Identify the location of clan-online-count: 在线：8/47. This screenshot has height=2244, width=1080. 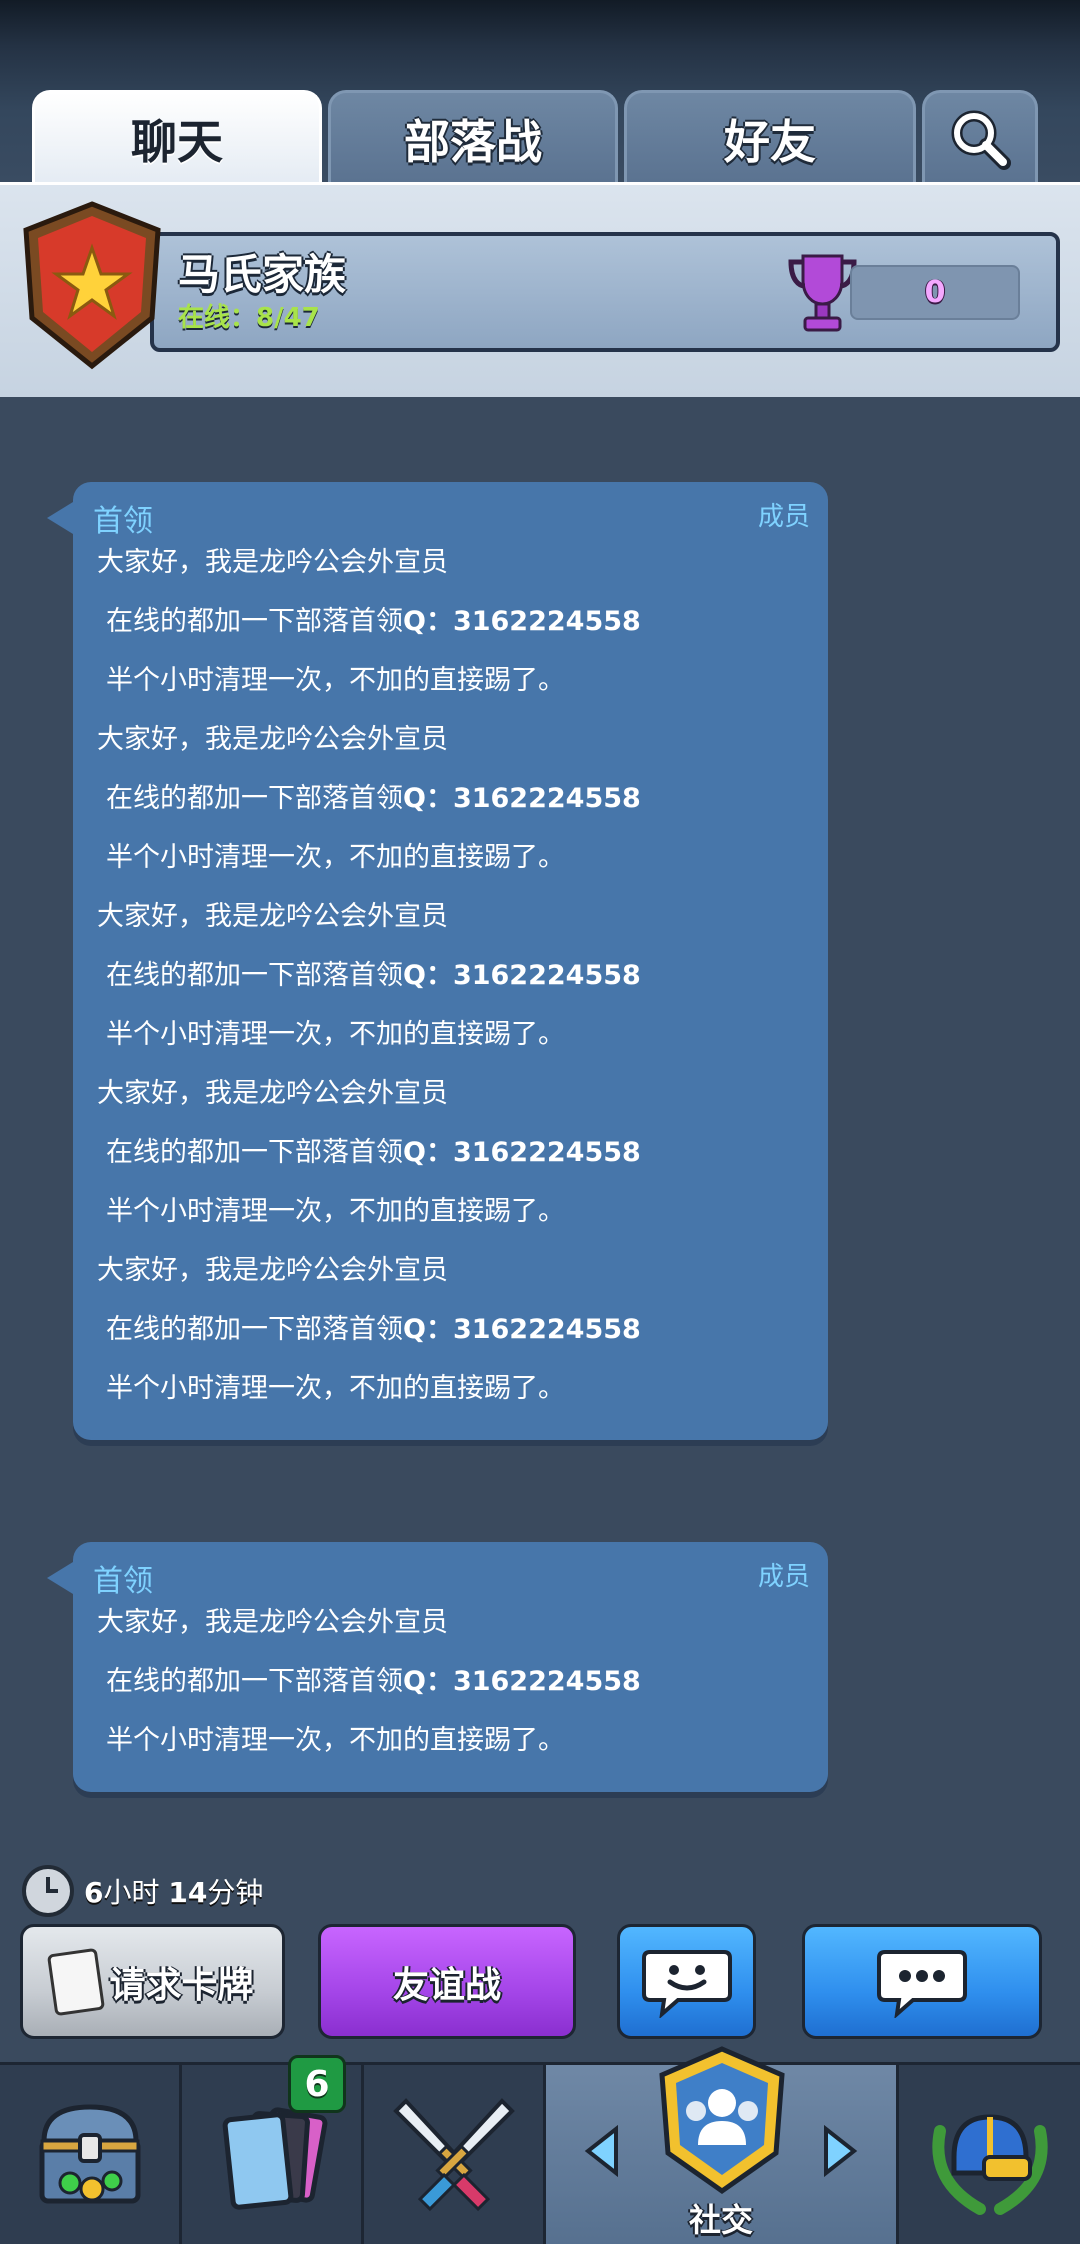
(249, 318).